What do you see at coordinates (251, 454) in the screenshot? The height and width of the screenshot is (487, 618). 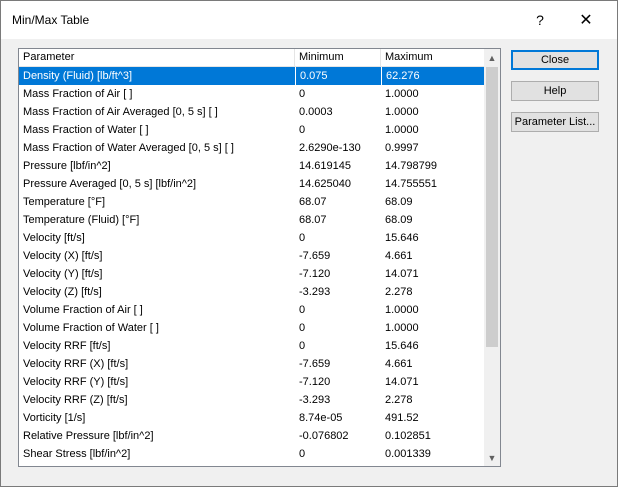 I see `table-row: Shear Stress [lbf/in^2] 0 0.001339` at bounding box center [251, 454].